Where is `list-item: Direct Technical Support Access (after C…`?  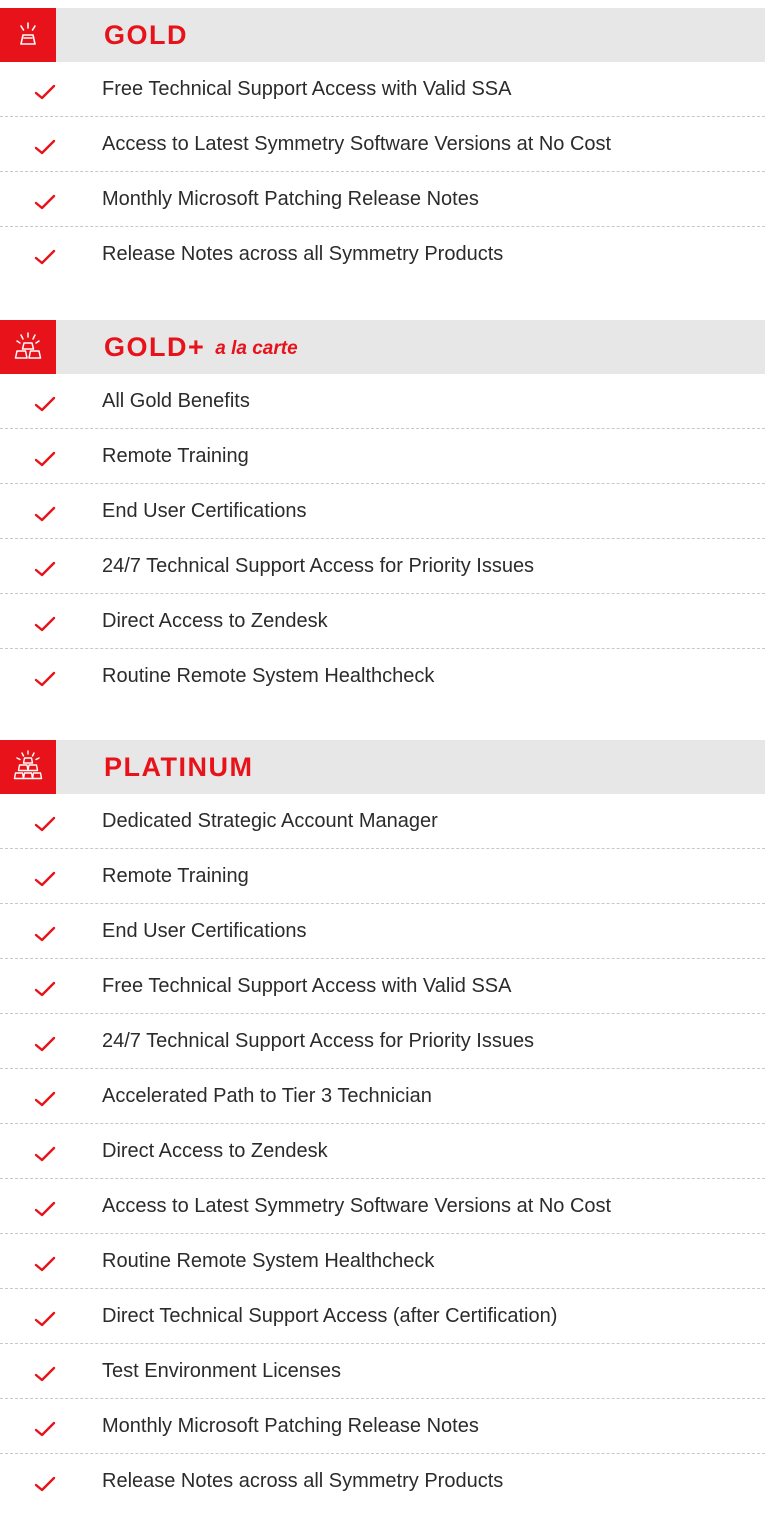 list-item: Direct Technical Support Access (after C… is located at coordinates (382, 1316).